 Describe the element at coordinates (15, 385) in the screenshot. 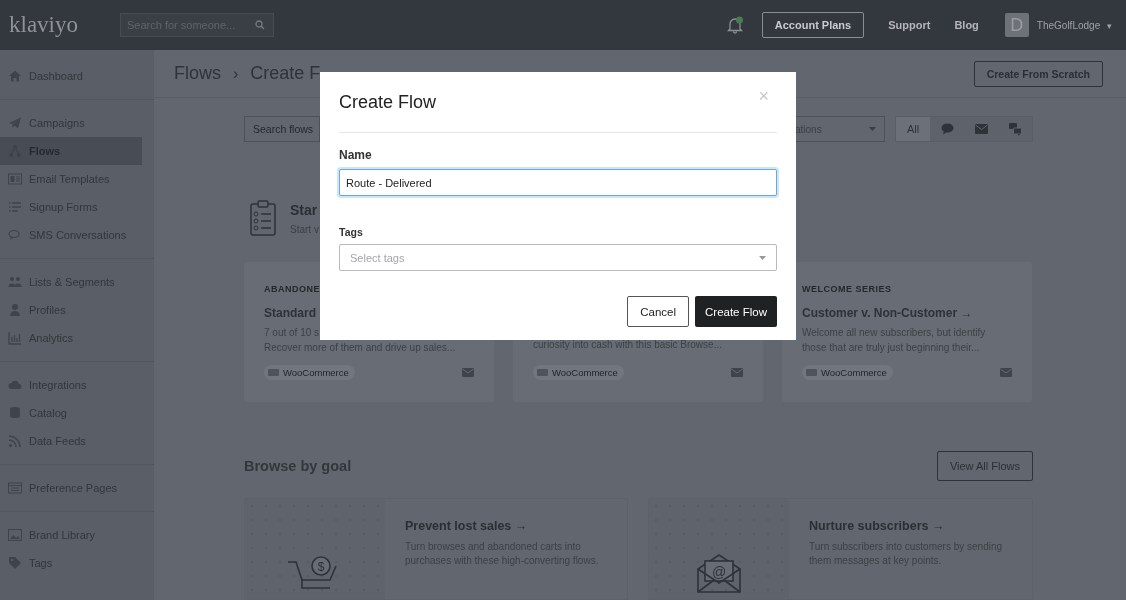

I see `cloud-icon` at that location.